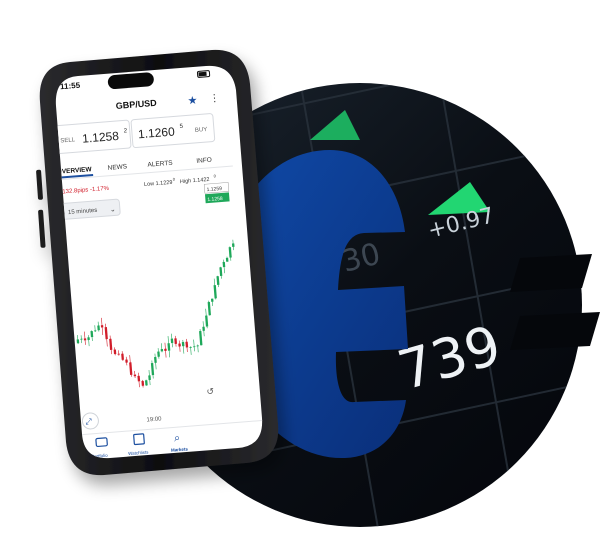 This screenshot has width=600, height=542. Describe the element at coordinates (192, 101) in the screenshot. I see `star-icon: ★` at that location.